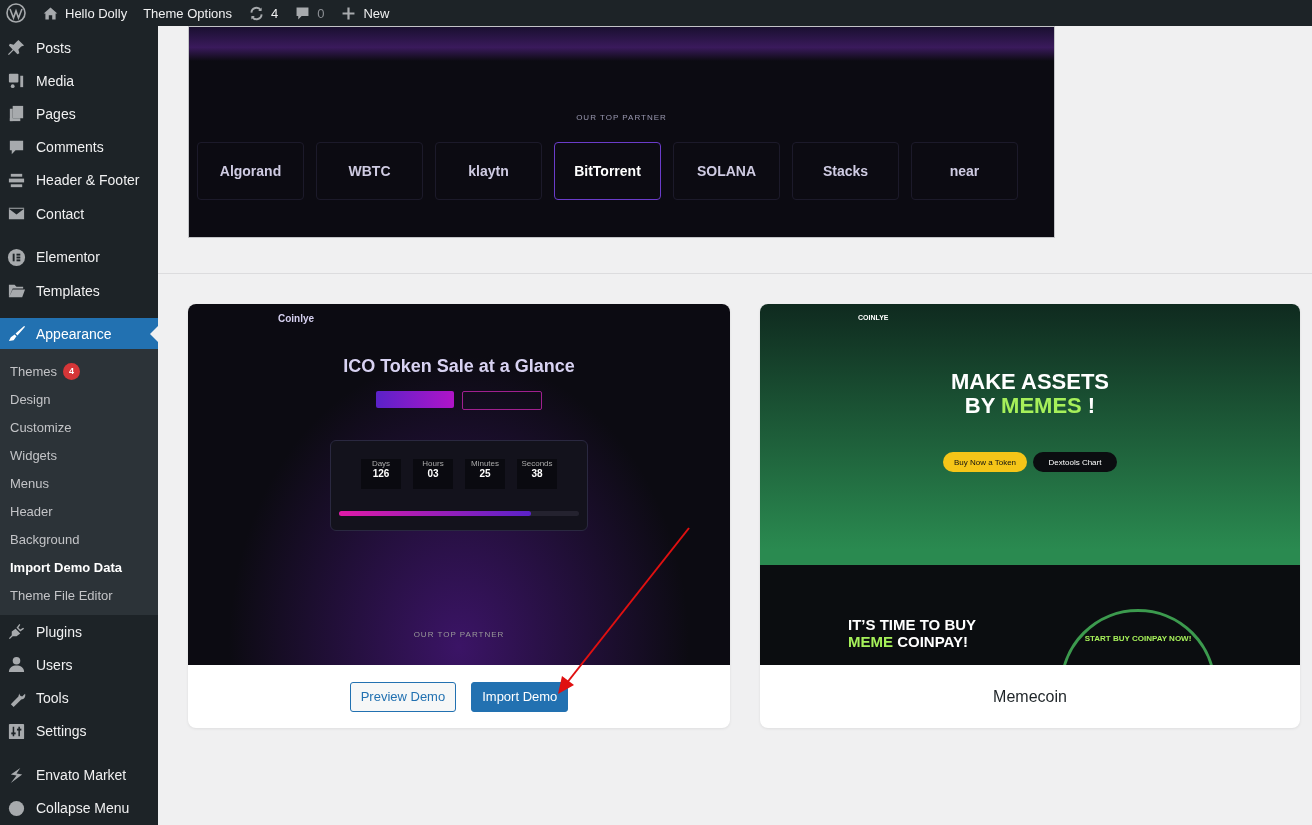 This screenshot has width=1312, height=825. Describe the element at coordinates (16, 114) in the screenshot. I see `pages-icon` at that location.